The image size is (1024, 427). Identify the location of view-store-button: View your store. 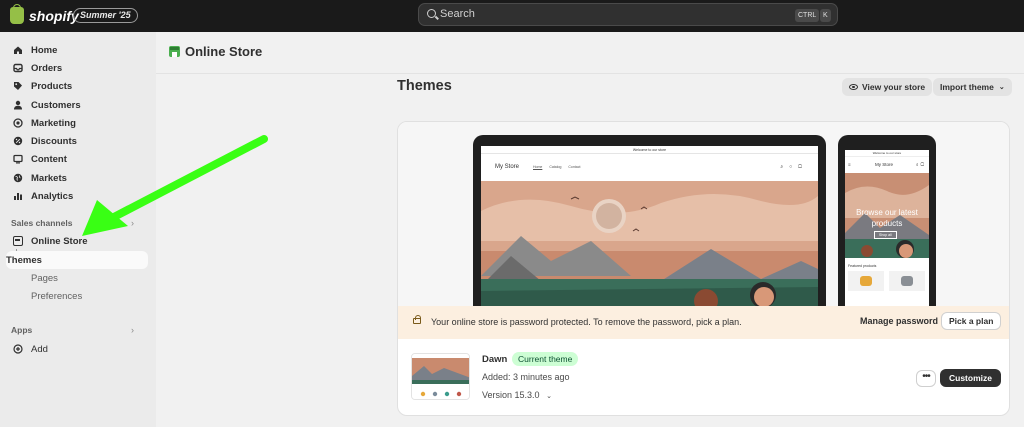
(887, 87).